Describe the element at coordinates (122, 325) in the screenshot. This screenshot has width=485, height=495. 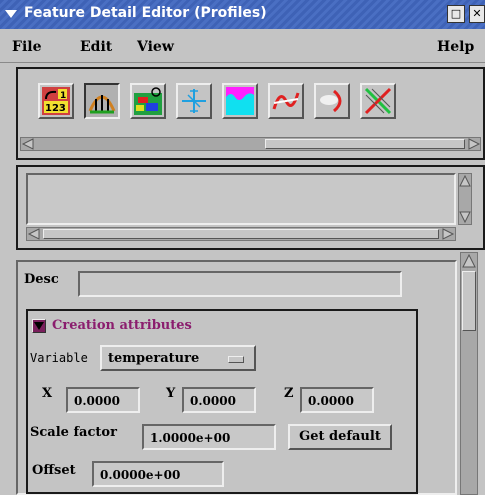
I see `creation-attributes-title: Creation attributes` at that location.